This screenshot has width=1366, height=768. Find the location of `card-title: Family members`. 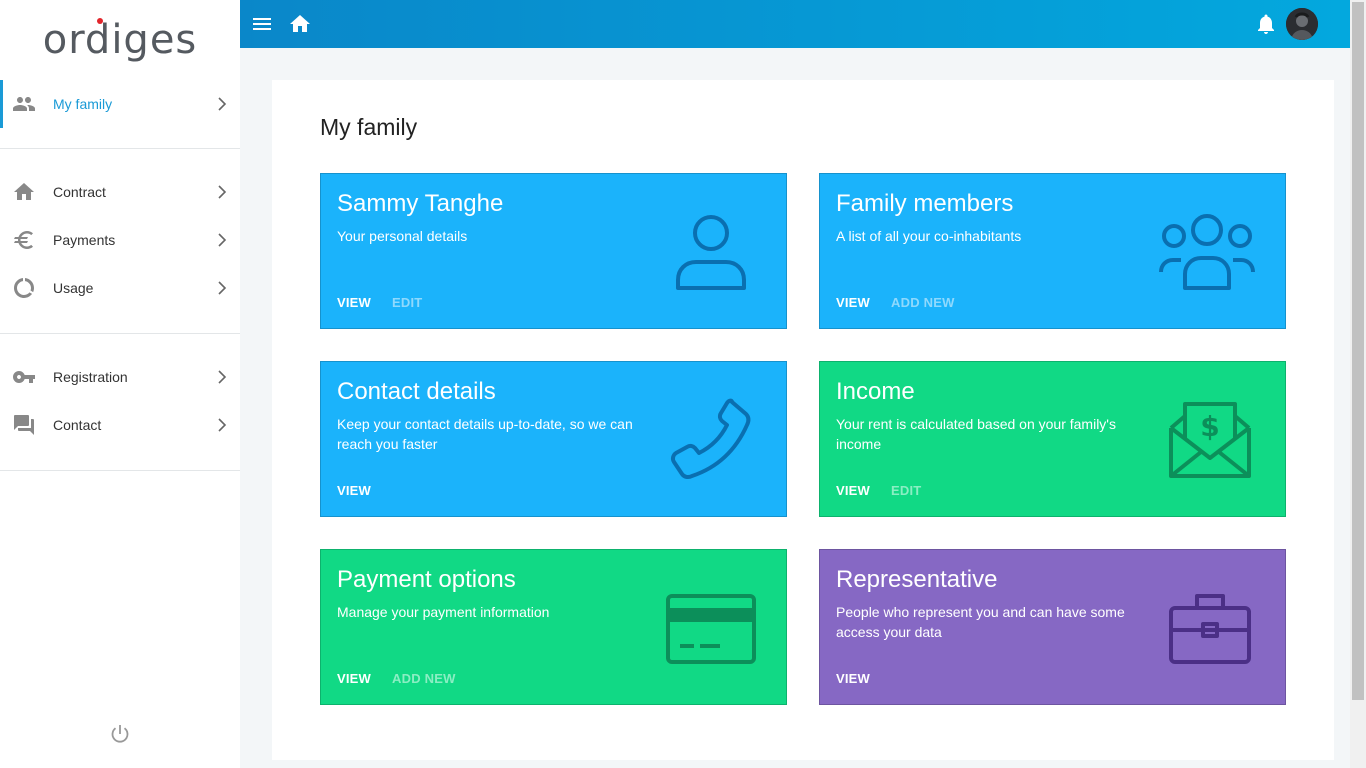

card-title: Family members is located at coordinates (925, 203).